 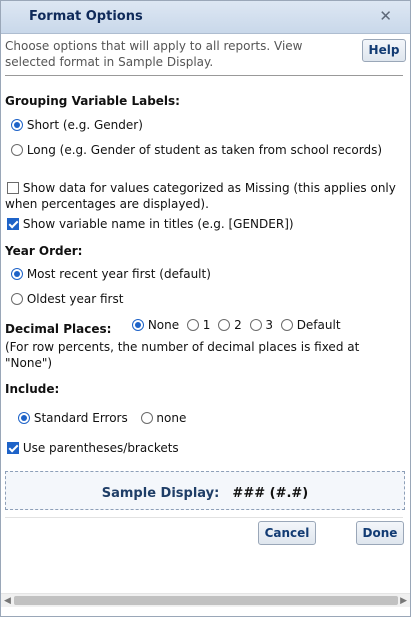 I want to click on decimal-none-label: None, so click(x=163, y=325).